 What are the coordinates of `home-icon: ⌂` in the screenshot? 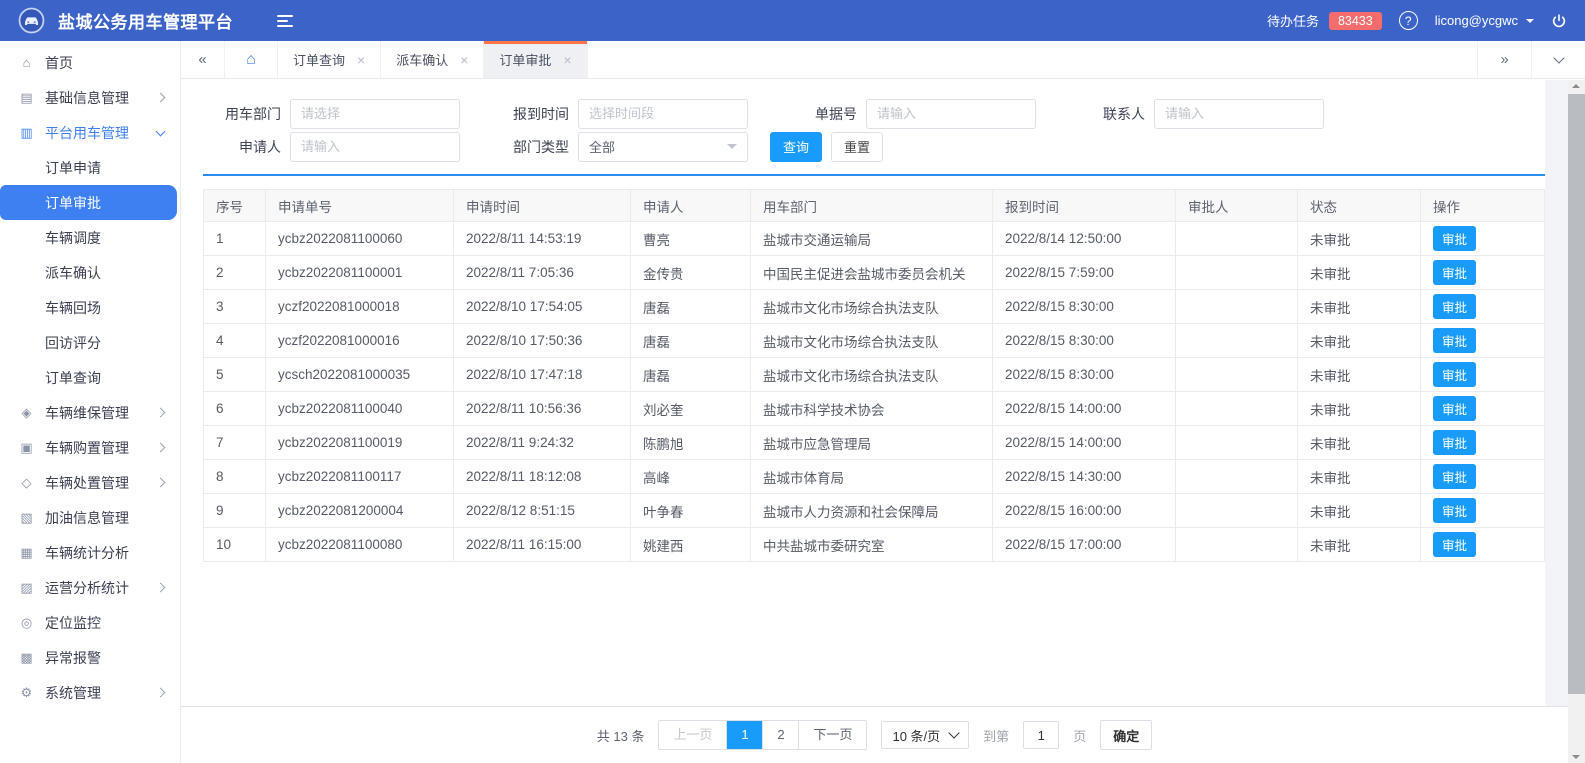 It's located at (26, 62).